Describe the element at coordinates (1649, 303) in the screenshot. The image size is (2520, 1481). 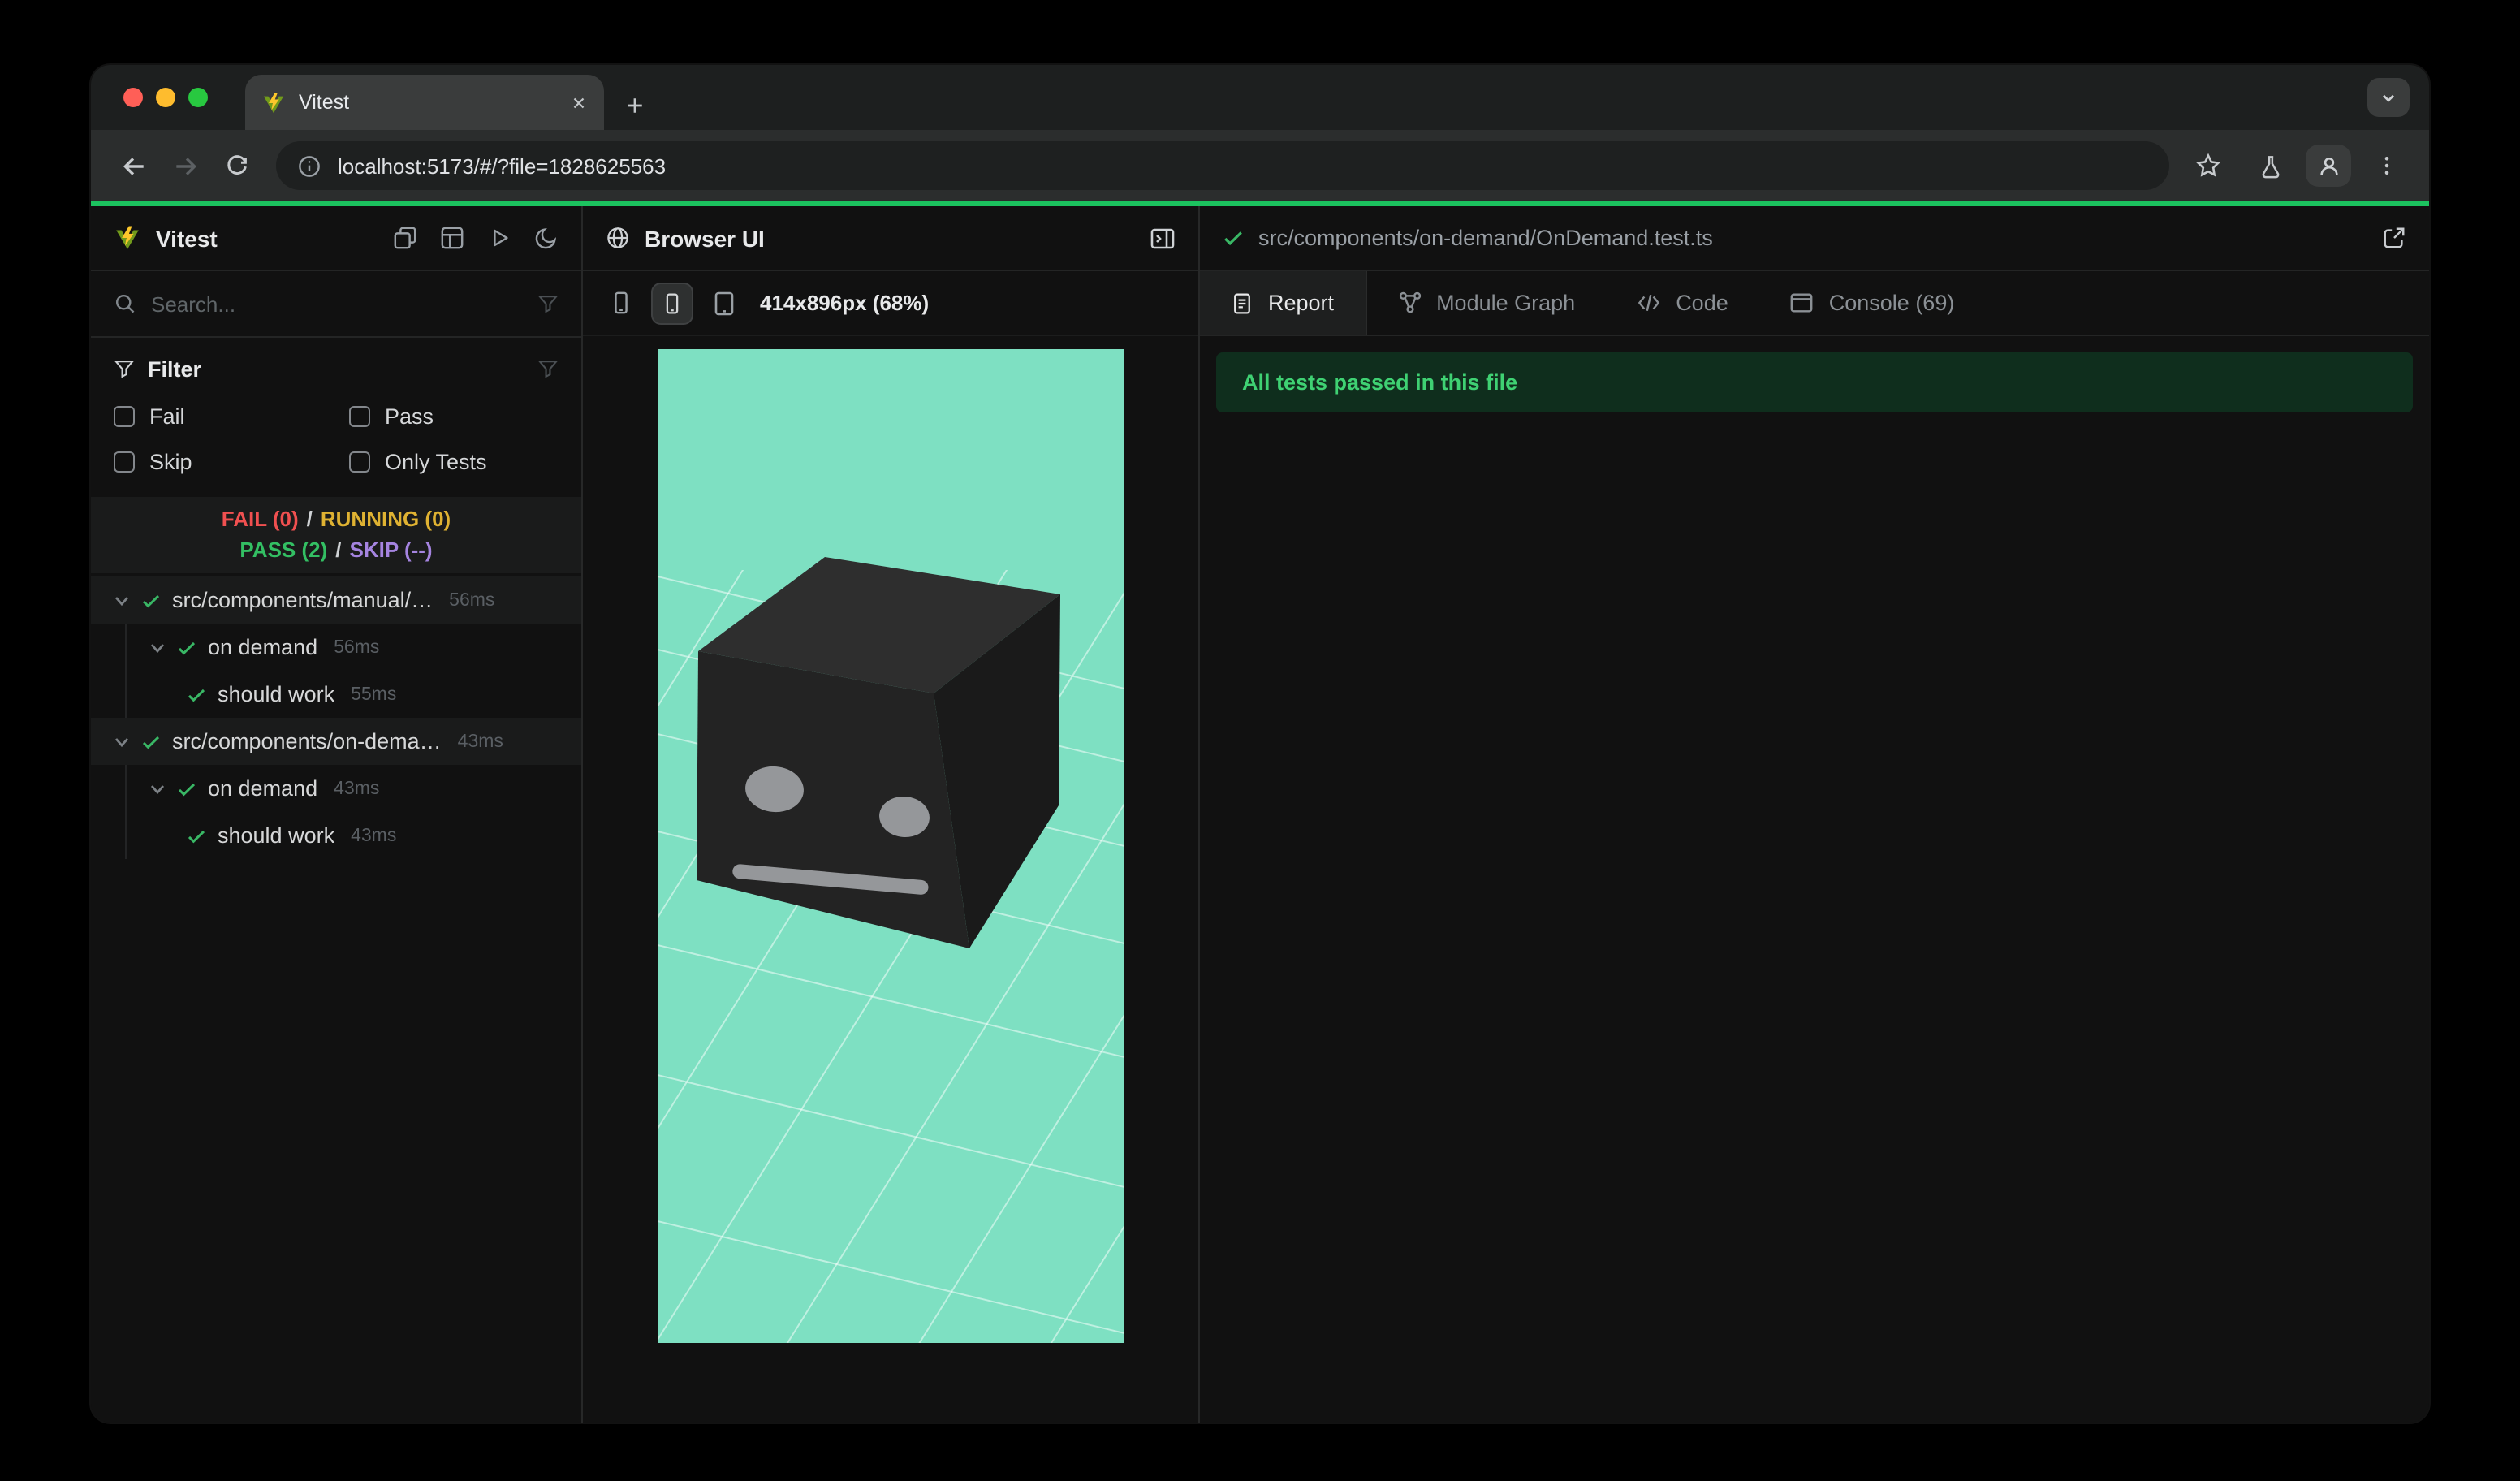
I see `code-icon` at that location.